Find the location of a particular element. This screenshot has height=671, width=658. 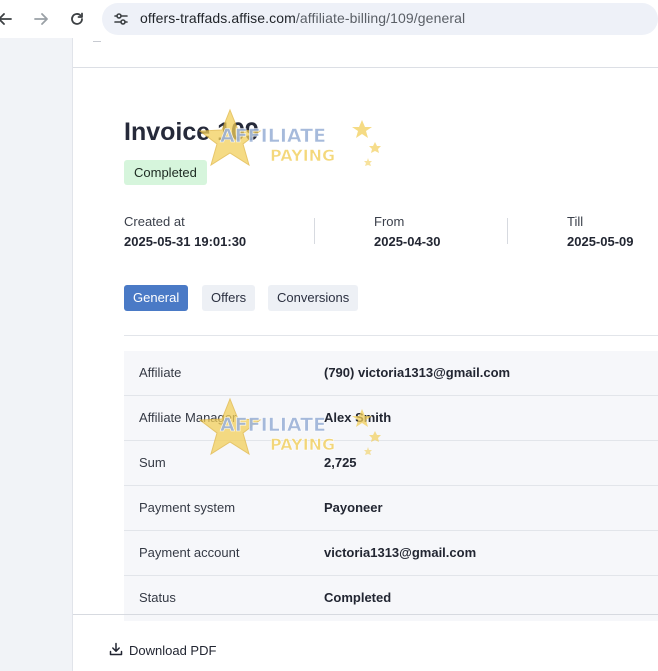

tab-offers: Offers is located at coordinates (229, 298).